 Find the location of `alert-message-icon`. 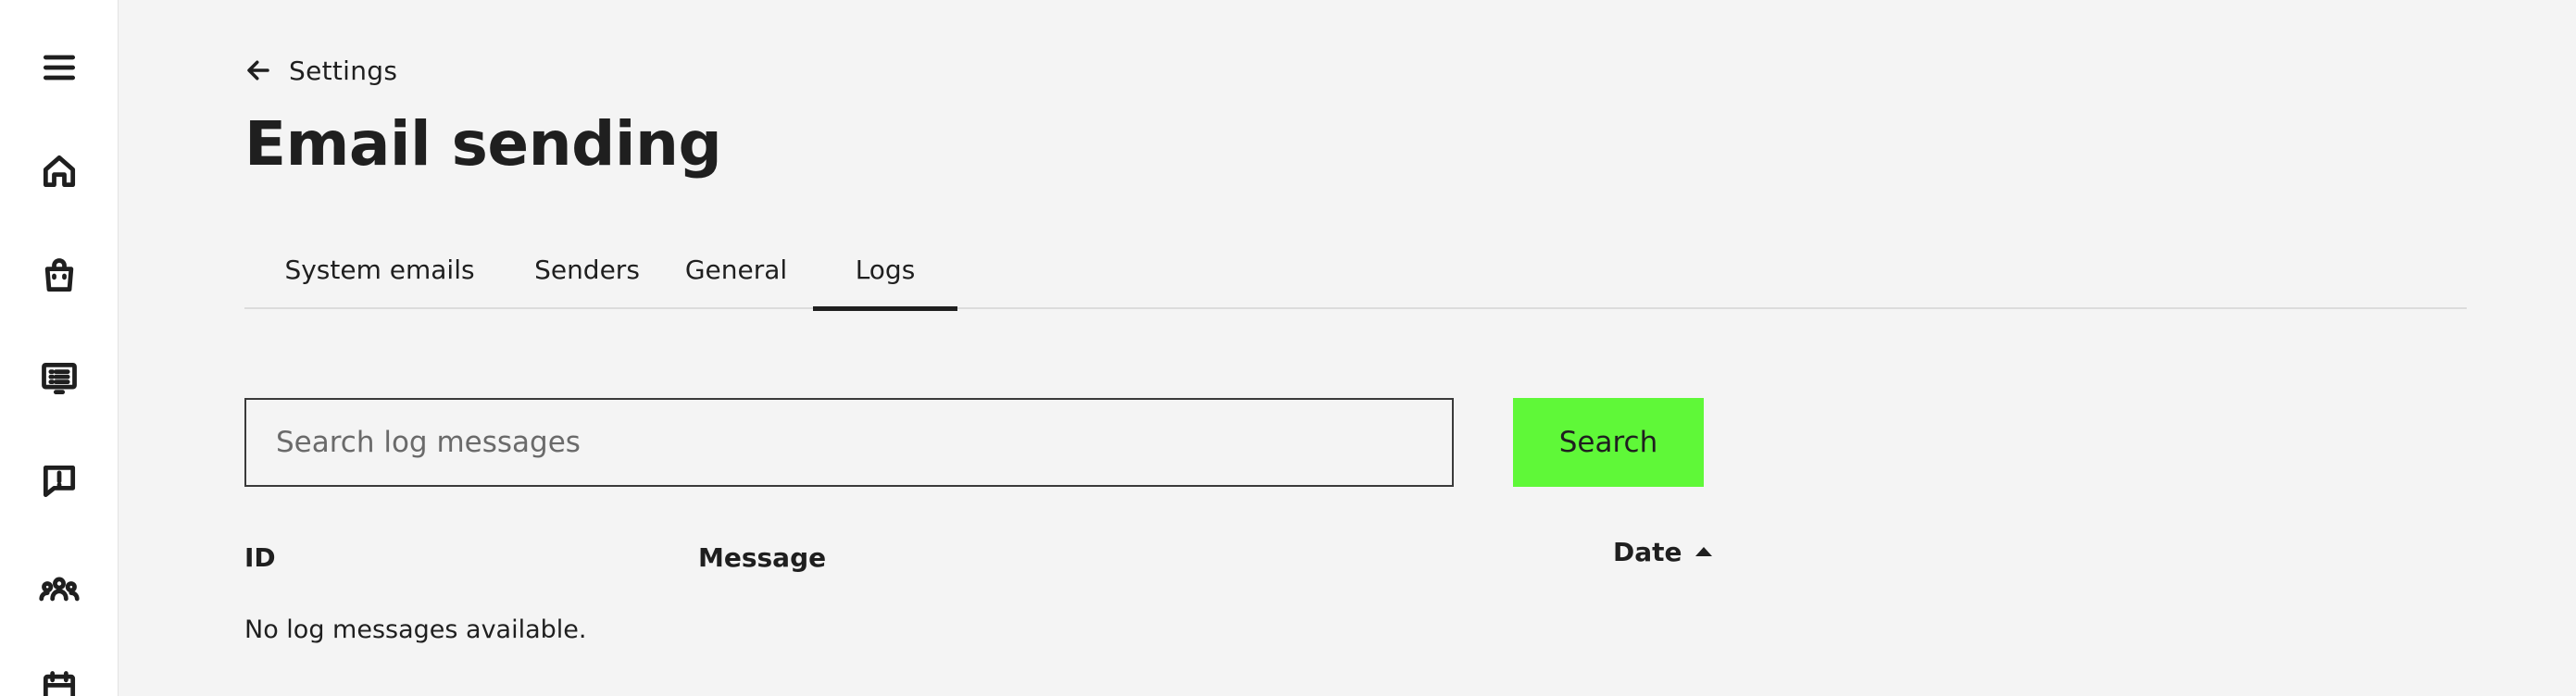

alert-message-icon is located at coordinates (59, 481).